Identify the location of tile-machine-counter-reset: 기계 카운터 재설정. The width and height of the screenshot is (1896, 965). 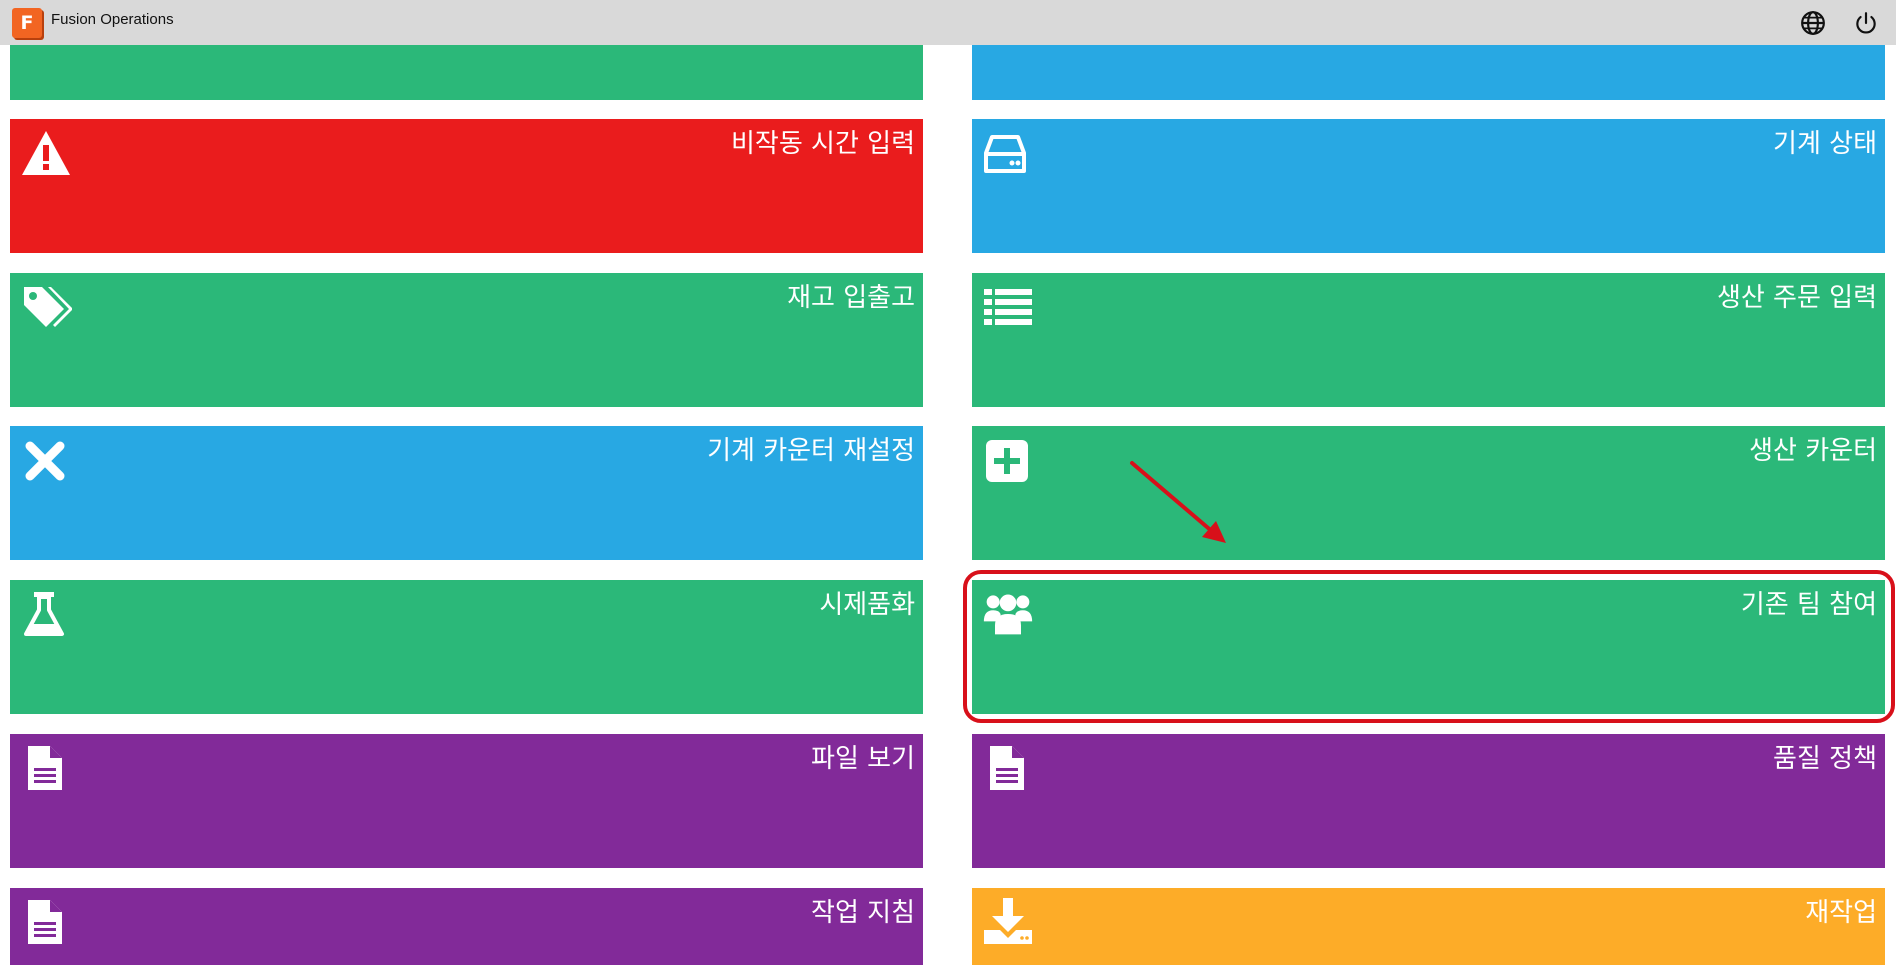
(466, 493).